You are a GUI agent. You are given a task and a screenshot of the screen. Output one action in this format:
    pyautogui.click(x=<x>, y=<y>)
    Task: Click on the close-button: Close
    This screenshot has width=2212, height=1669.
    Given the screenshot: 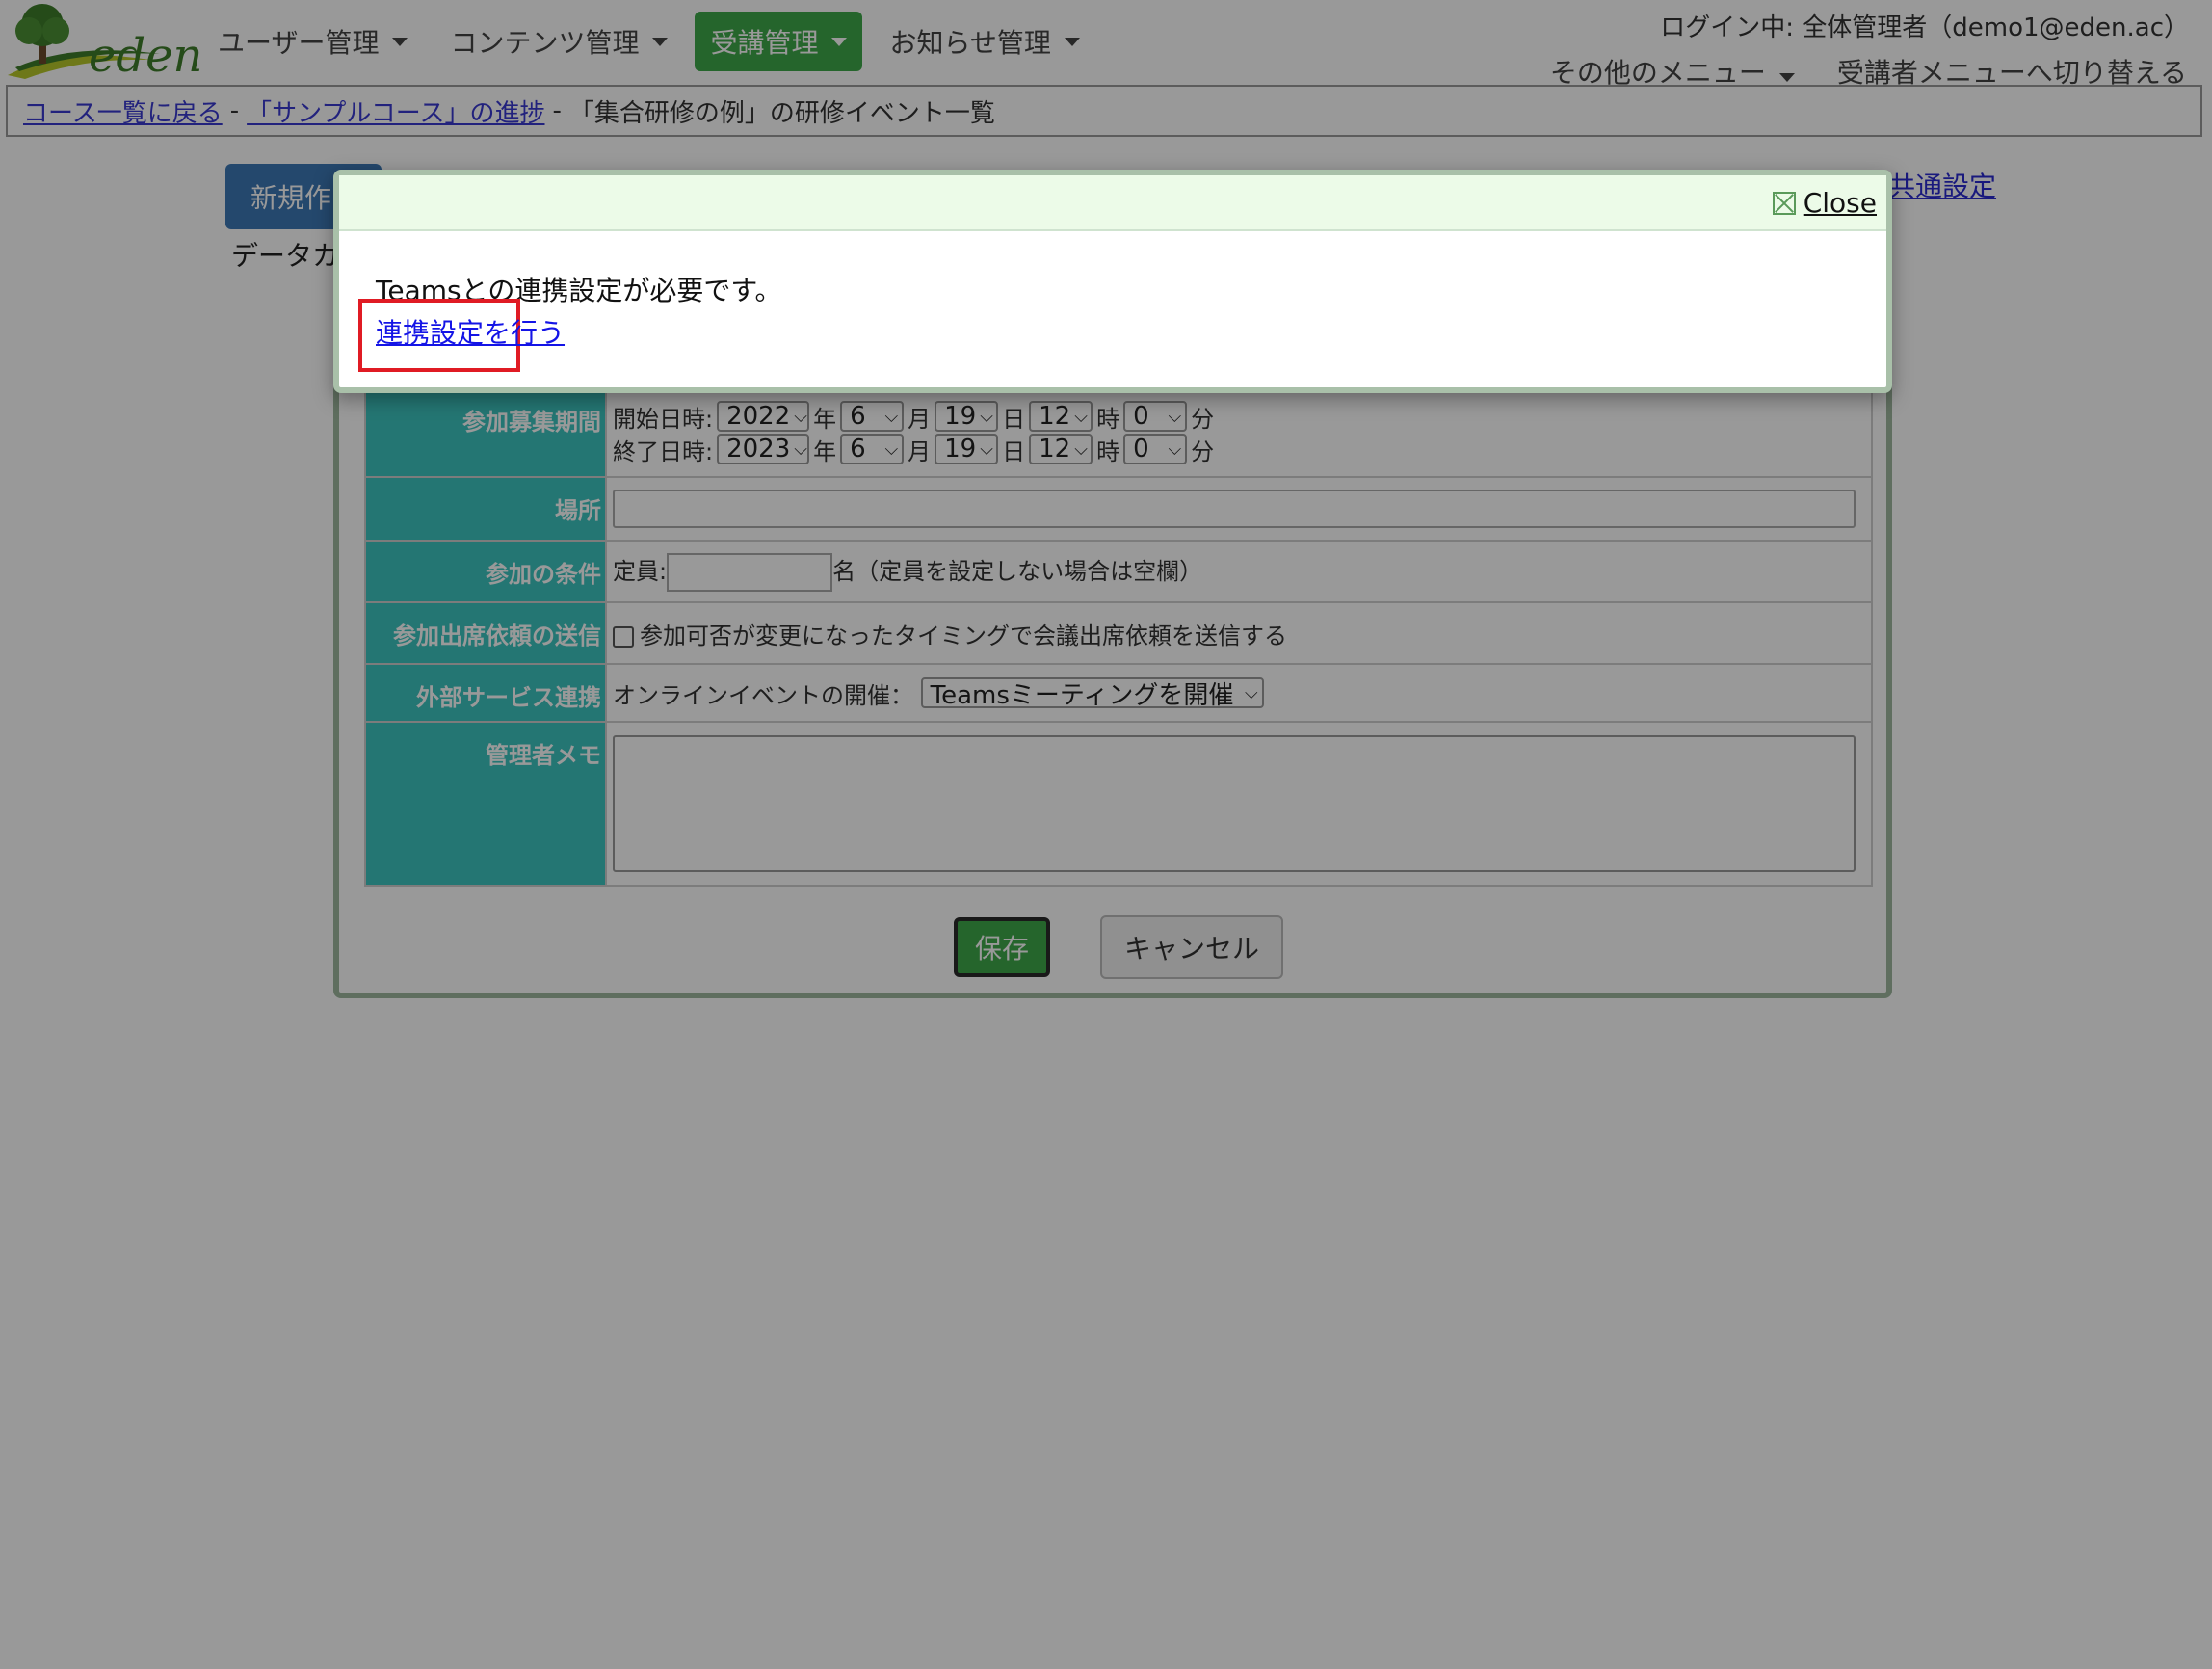 What is the action you would take?
    pyautogui.click(x=1824, y=203)
    